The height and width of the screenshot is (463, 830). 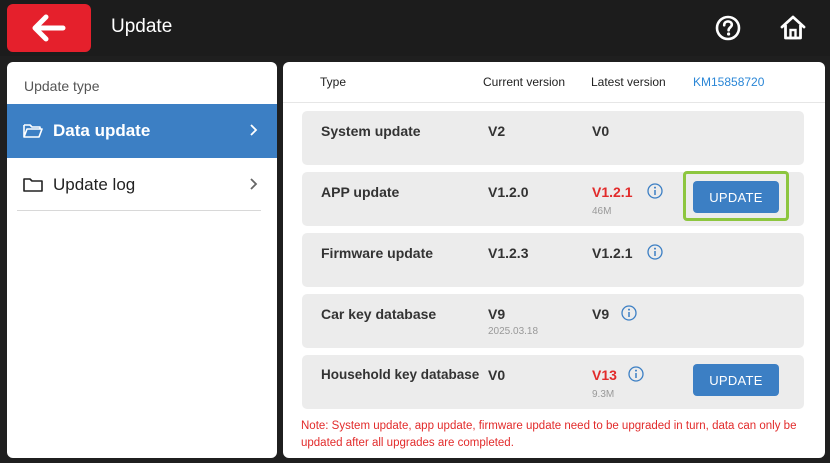 What do you see at coordinates (33, 131) in the screenshot?
I see `folder-open-icon` at bounding box center [33, 131].